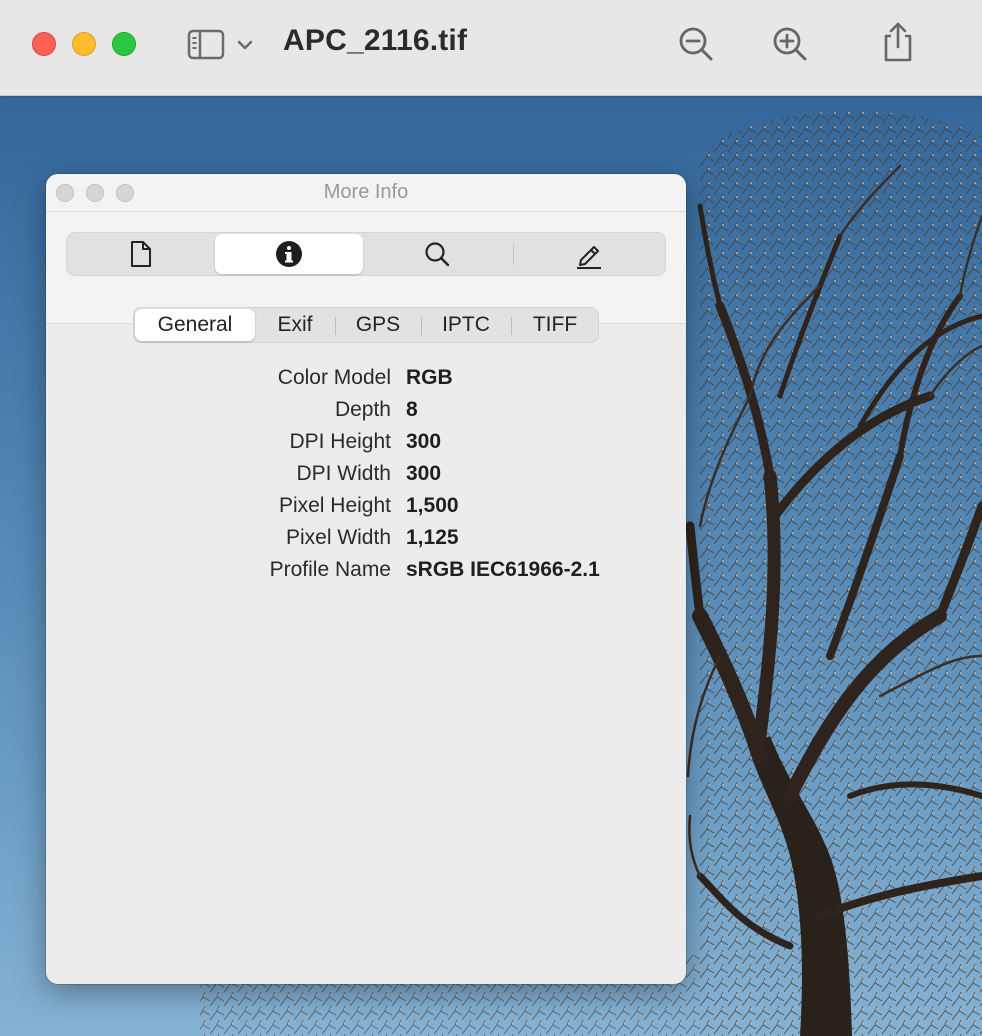 This screenshot has height=1036, width=982. I want to click on tab-general-info, so click(141, 254).